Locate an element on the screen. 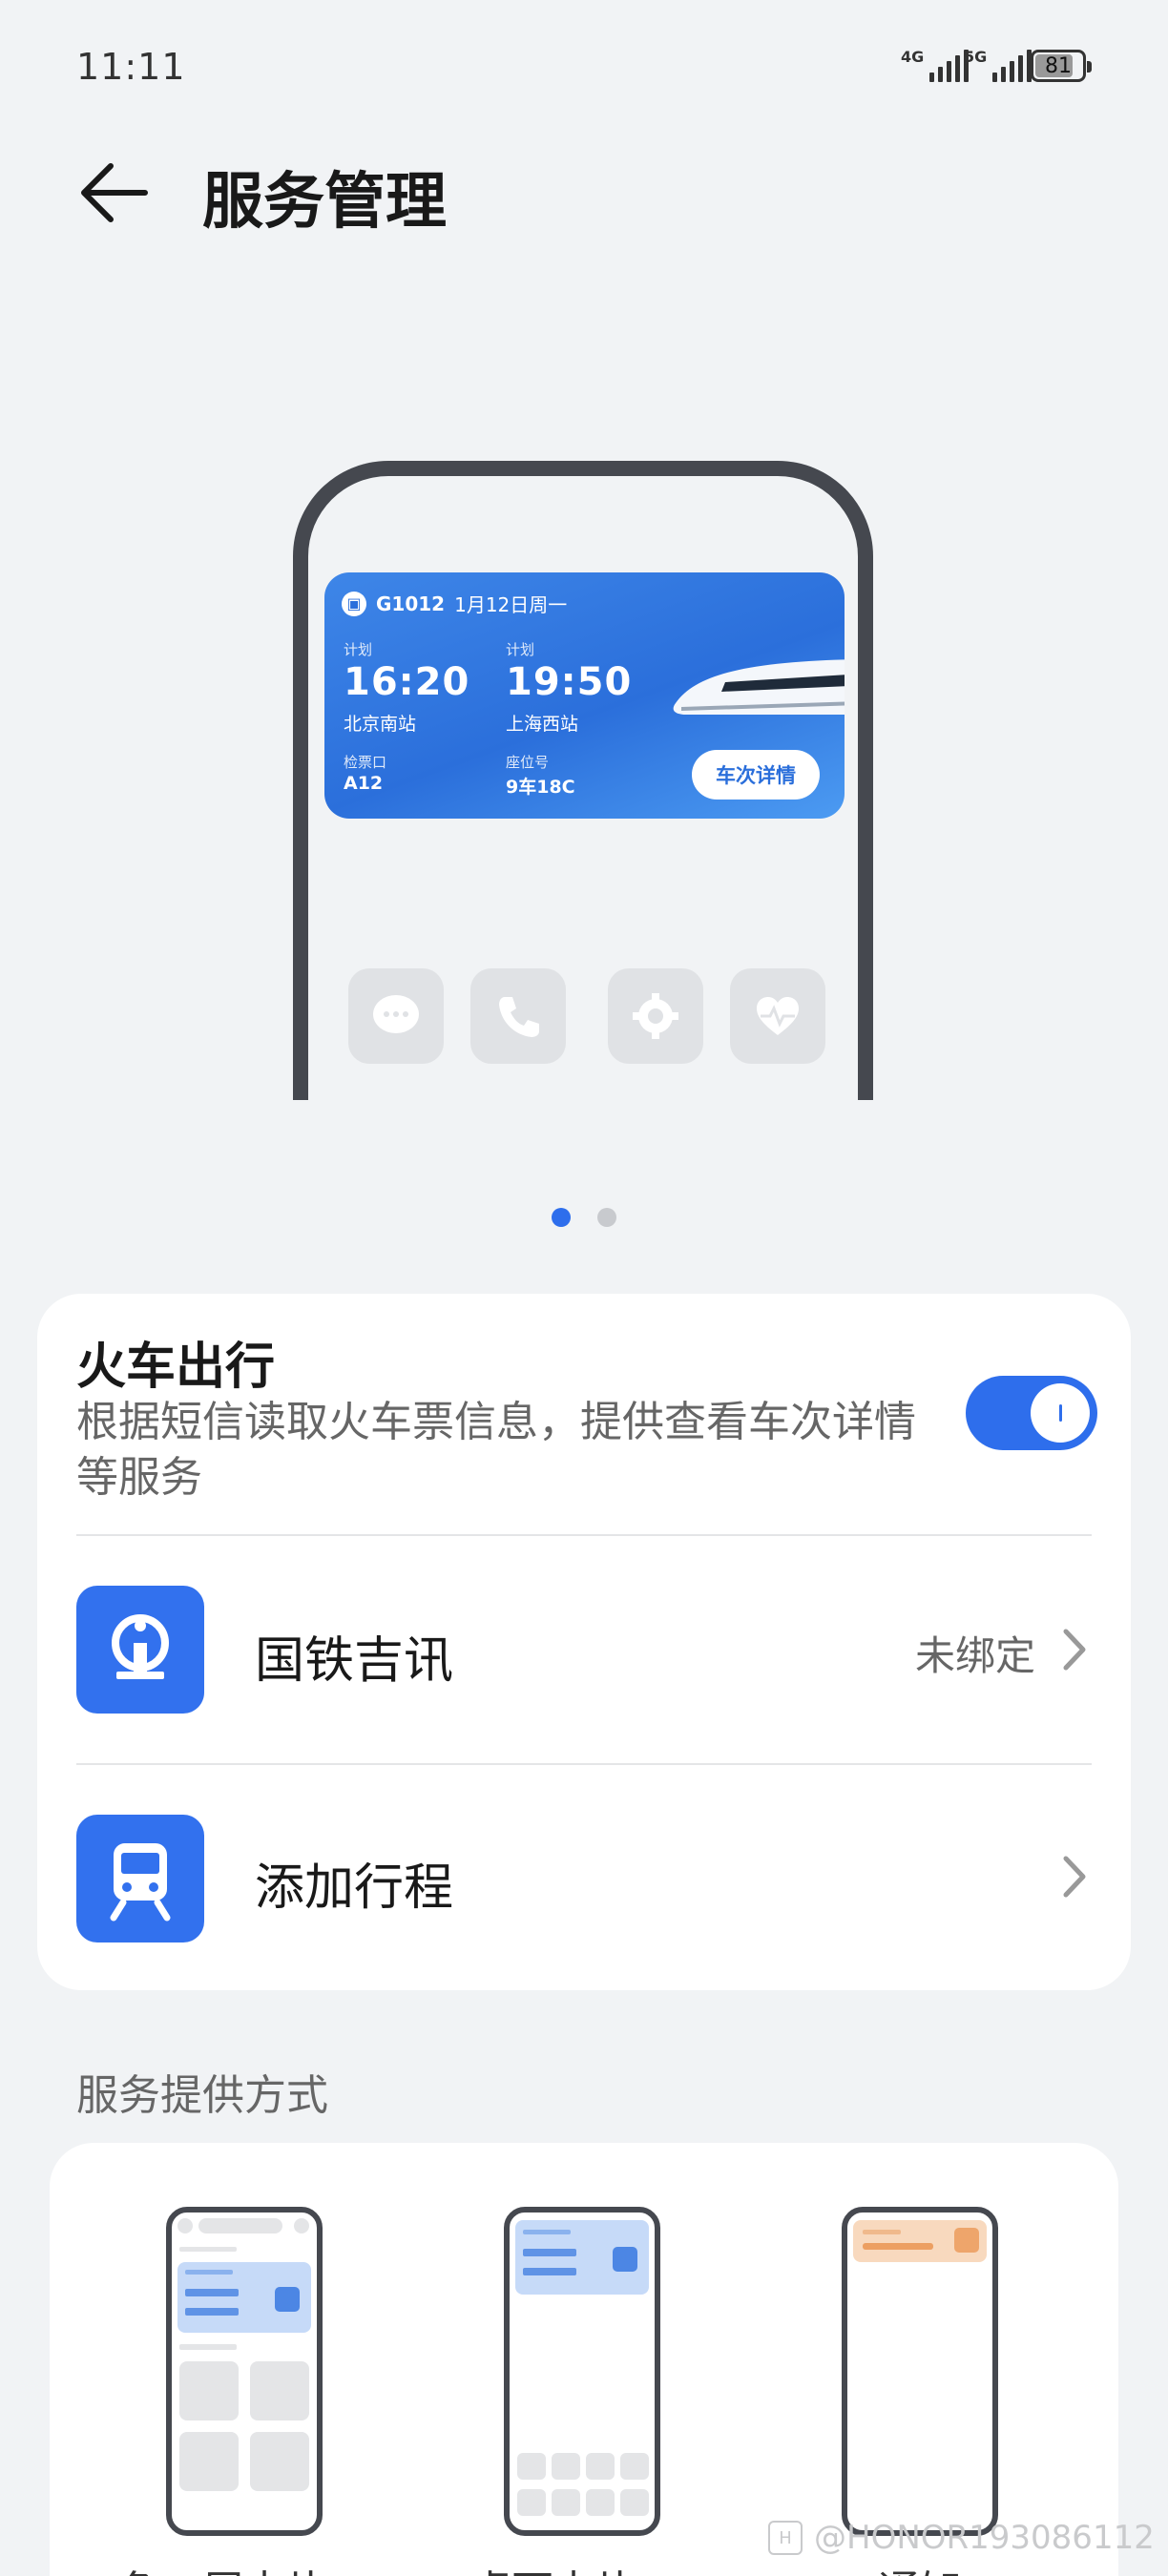  page-title: 服务管理 is located at coordinates (324, 202).